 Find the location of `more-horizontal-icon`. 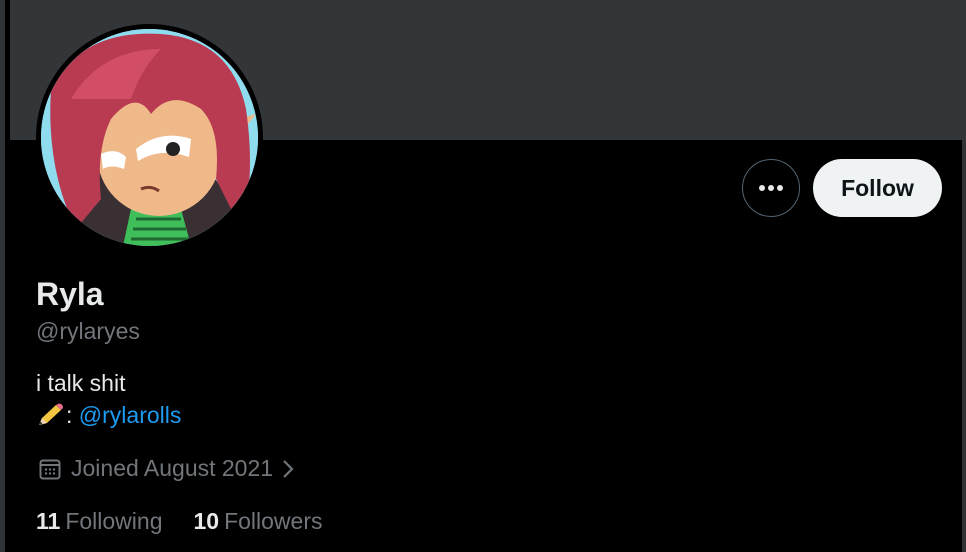

more-horizontal-icon is located at coordinates (771, 188).